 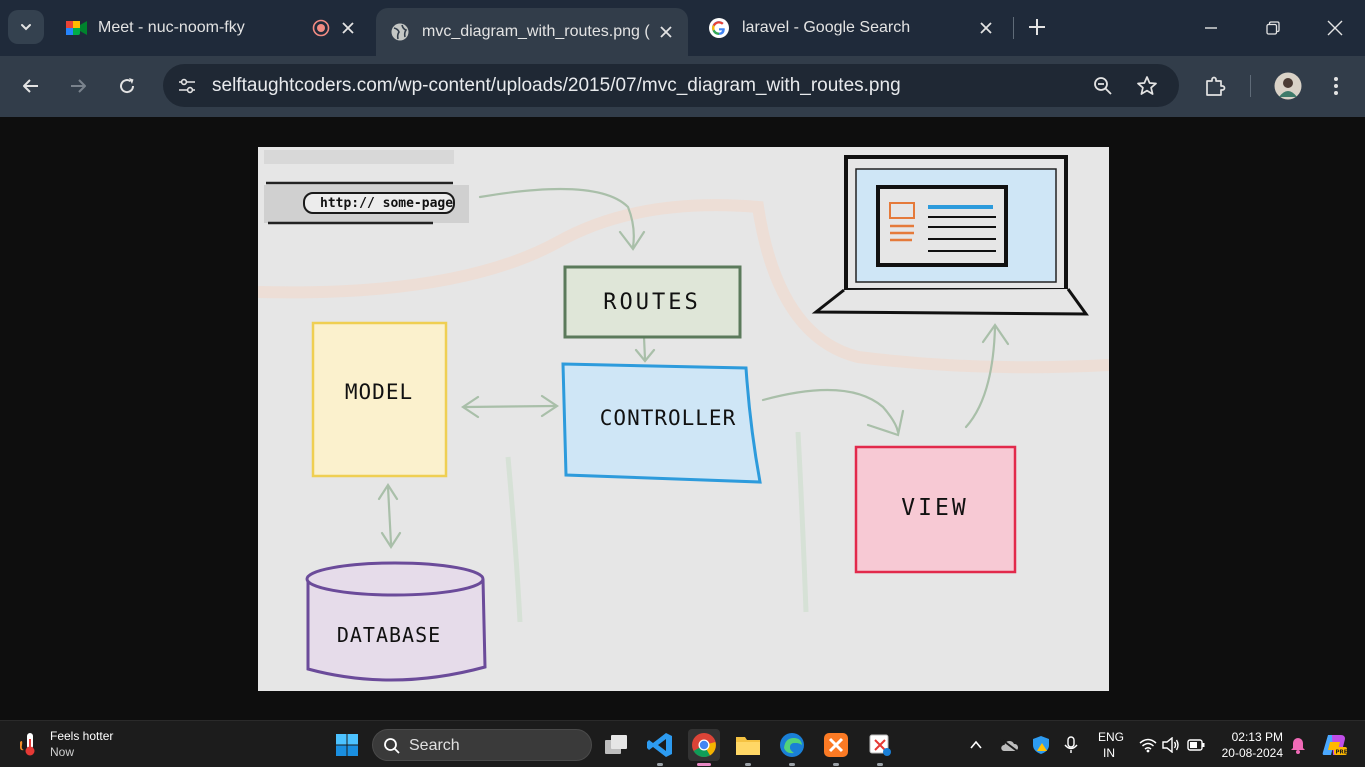 What do you see at coordinates (1252, 745) in the screenshot?
I see `clock: 02:13 PM 20-08-2024` at bounding box center [1252, 745].